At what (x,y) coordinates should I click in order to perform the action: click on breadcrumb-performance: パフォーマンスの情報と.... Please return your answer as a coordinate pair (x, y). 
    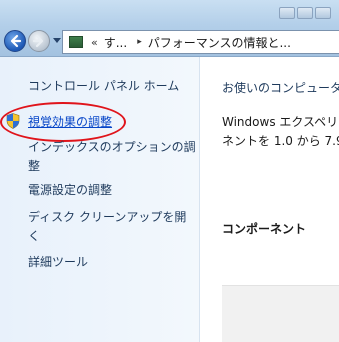
    Looking at the image, I should click on (219, 42).